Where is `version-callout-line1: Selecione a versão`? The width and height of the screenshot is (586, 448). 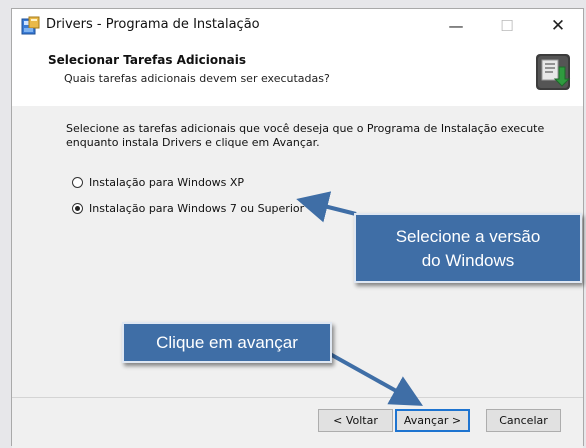
version-callout-line1: Selecione a versão is located at coordinates (468, 236).